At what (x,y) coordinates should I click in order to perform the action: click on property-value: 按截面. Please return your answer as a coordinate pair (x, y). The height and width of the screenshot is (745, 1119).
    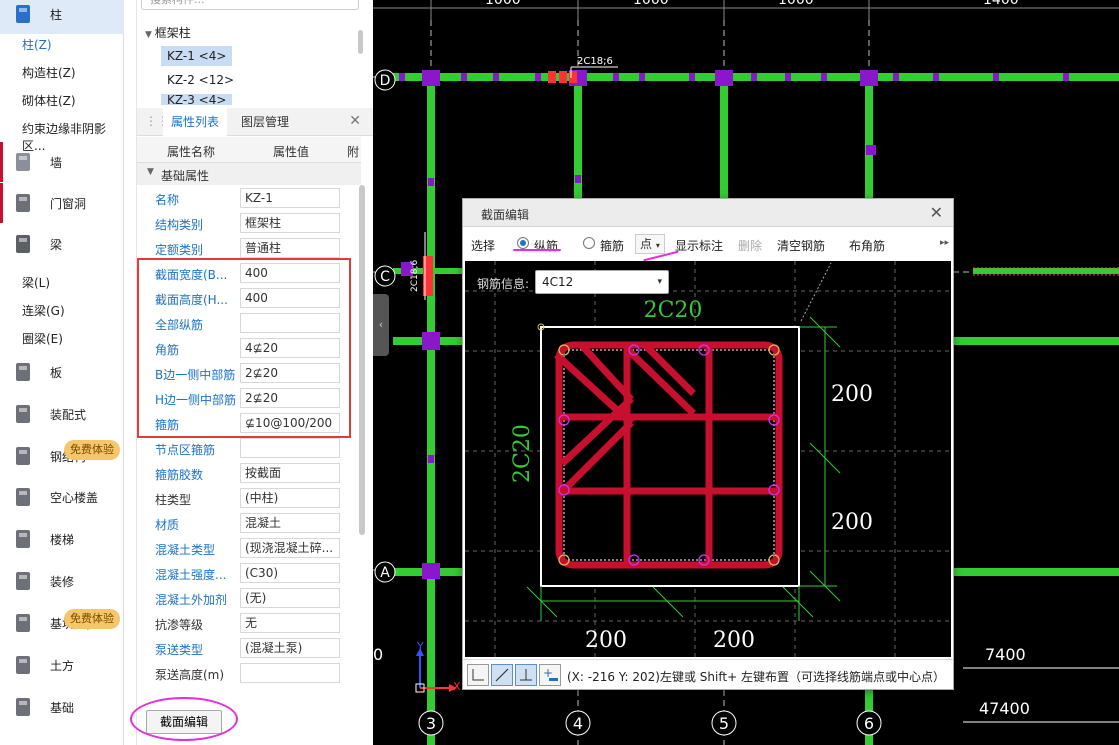
    Looking at the image, I should click on (290, 473).